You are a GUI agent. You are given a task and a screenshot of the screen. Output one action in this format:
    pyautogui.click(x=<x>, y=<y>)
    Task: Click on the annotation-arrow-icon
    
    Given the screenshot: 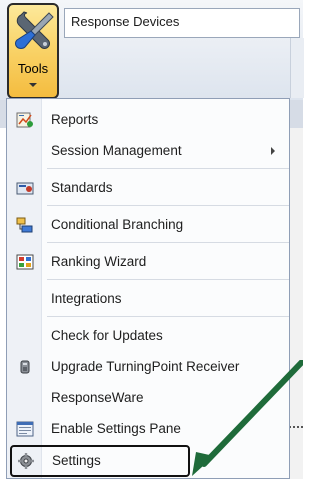 What is the action you would take?
    pyautogui.click(x=247, y=418)
    